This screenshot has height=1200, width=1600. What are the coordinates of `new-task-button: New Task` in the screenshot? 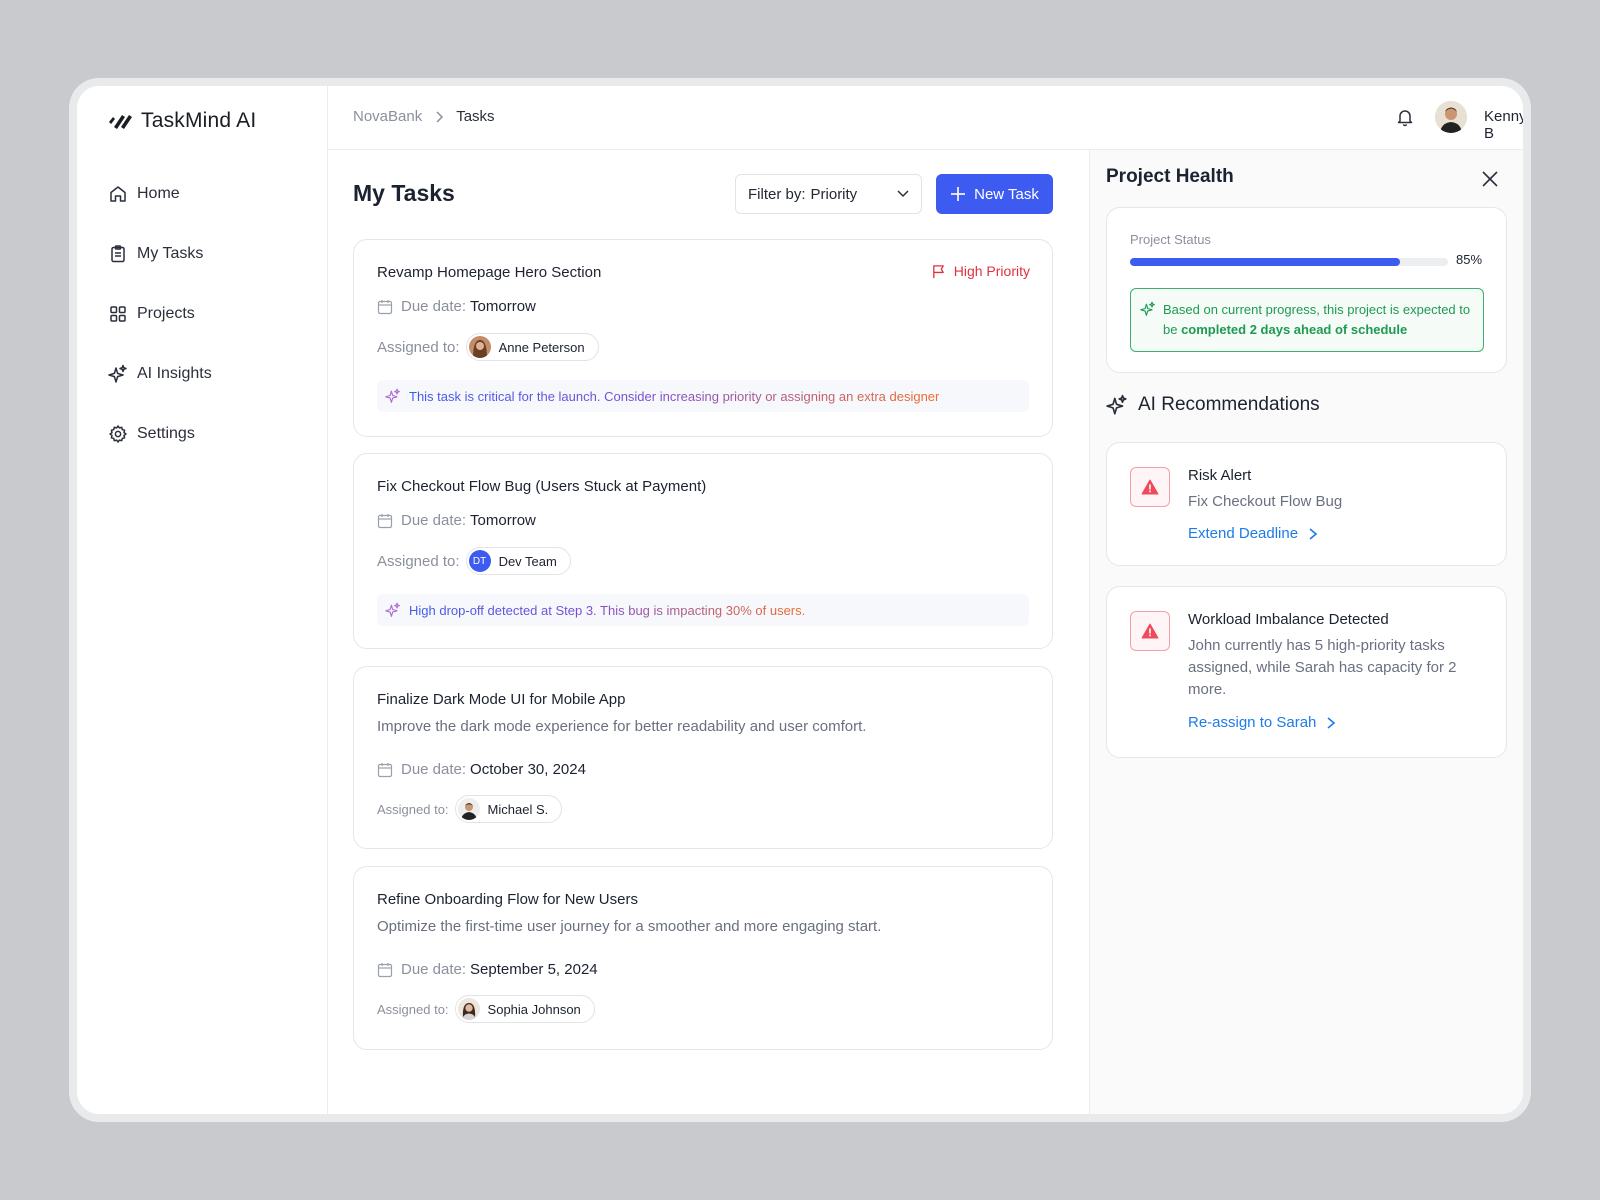 It's located at (994, 194).